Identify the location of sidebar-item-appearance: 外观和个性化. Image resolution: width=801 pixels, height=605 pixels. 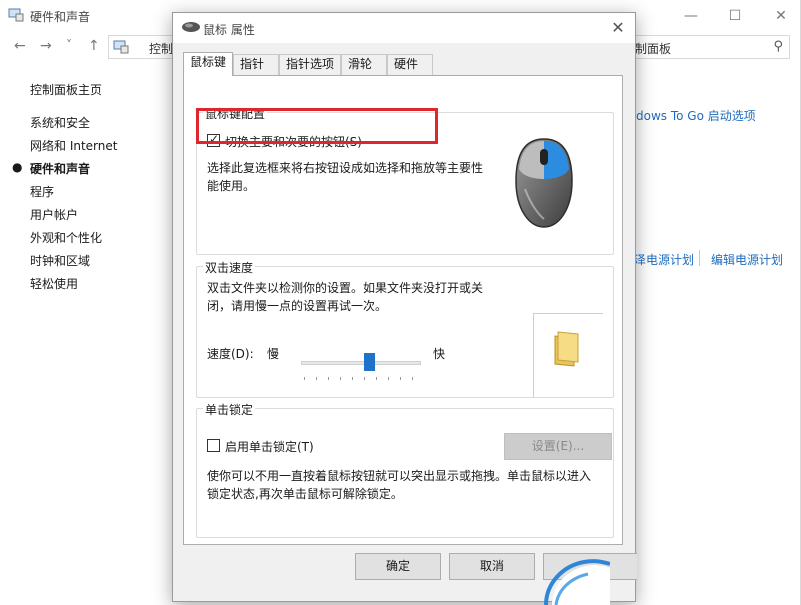
(66, 237).